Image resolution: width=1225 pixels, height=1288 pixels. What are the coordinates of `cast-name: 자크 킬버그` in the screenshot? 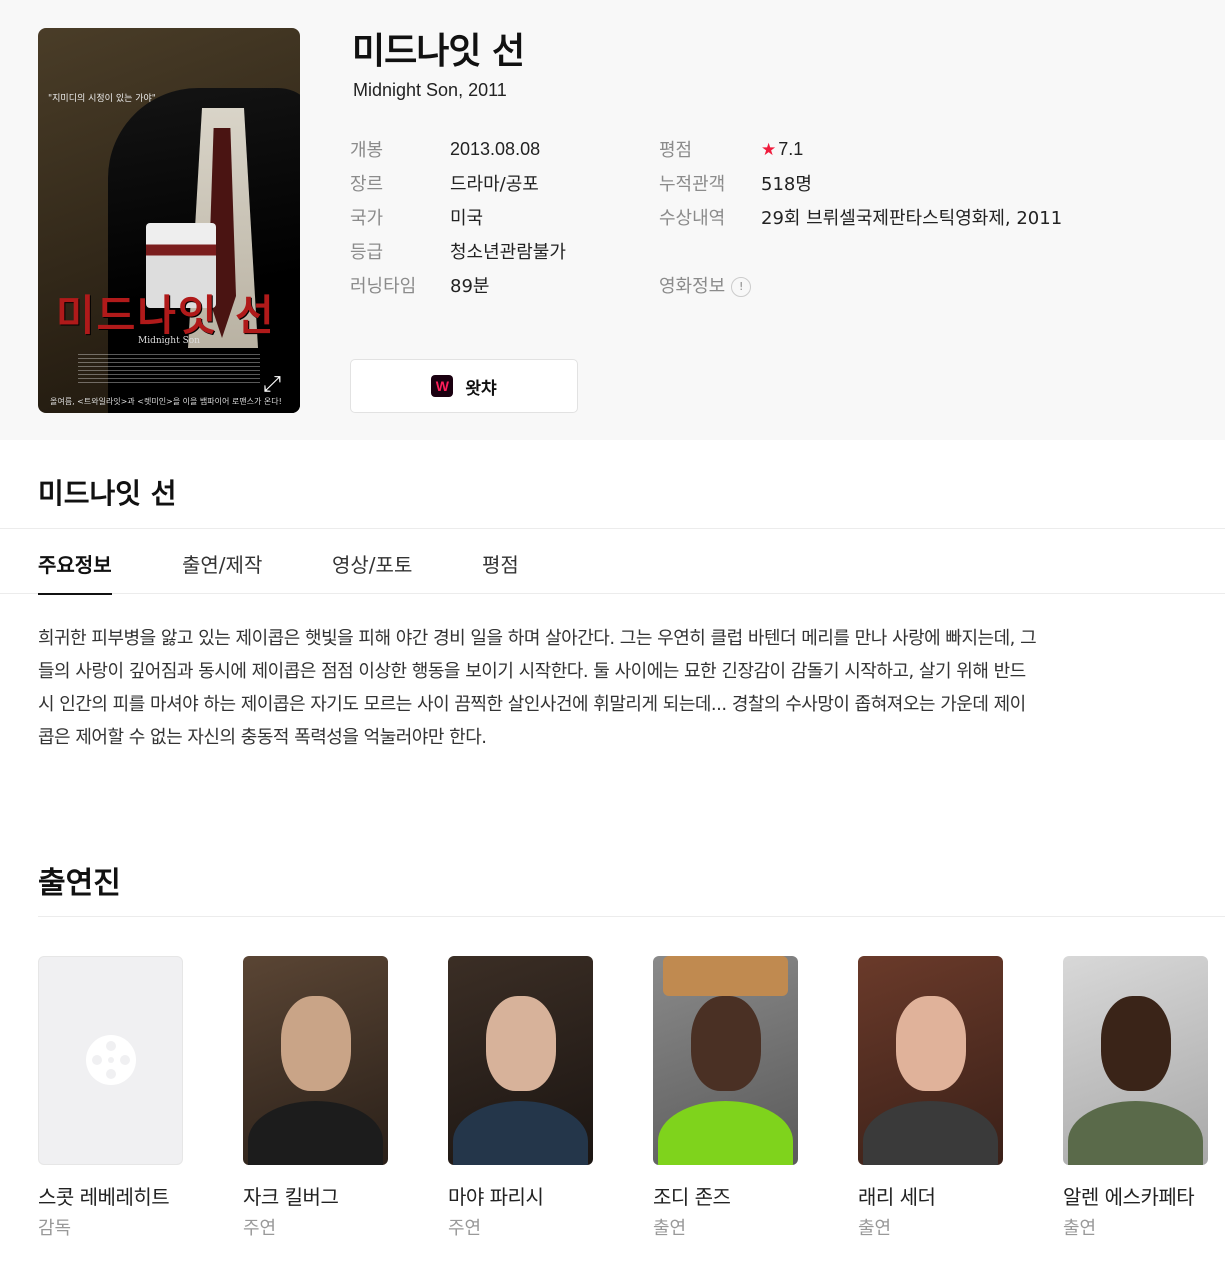 It's located at (291, 1197).